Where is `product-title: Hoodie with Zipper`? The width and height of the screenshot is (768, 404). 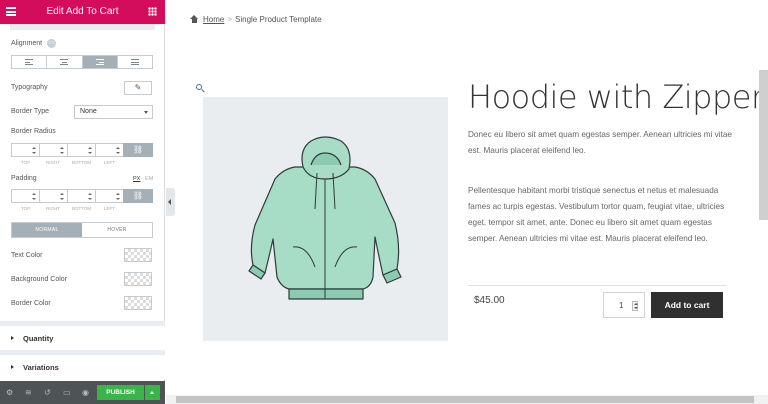
product-title: Hoodie with Zipper is located at coordinates (616, 97).